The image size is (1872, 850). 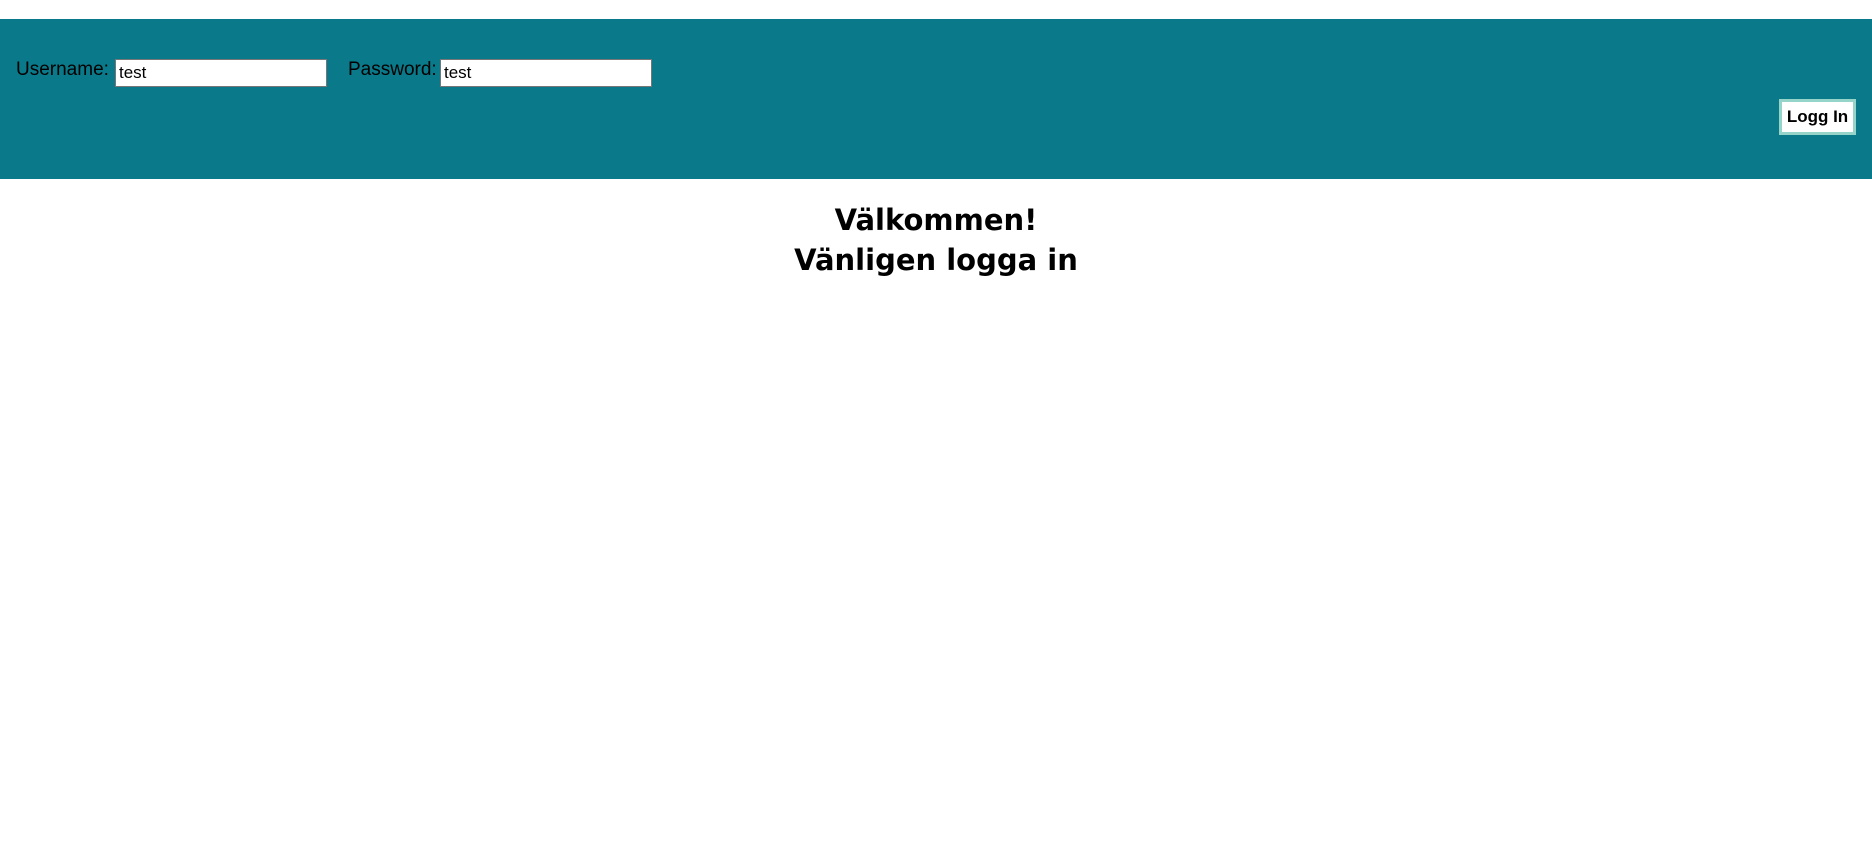 What do you see at coordinates (936, 220) in the screenshot?
I see `welcome-heading: Välkommen!` at bounding box center [936, 220].